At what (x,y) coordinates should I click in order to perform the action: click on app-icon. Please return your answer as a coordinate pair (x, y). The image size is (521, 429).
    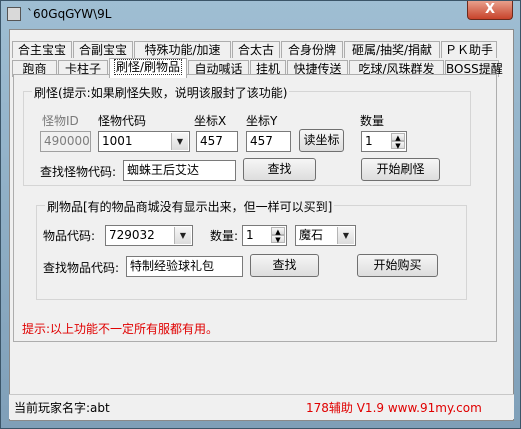
    Looking at the image, I should click on (14, 14).